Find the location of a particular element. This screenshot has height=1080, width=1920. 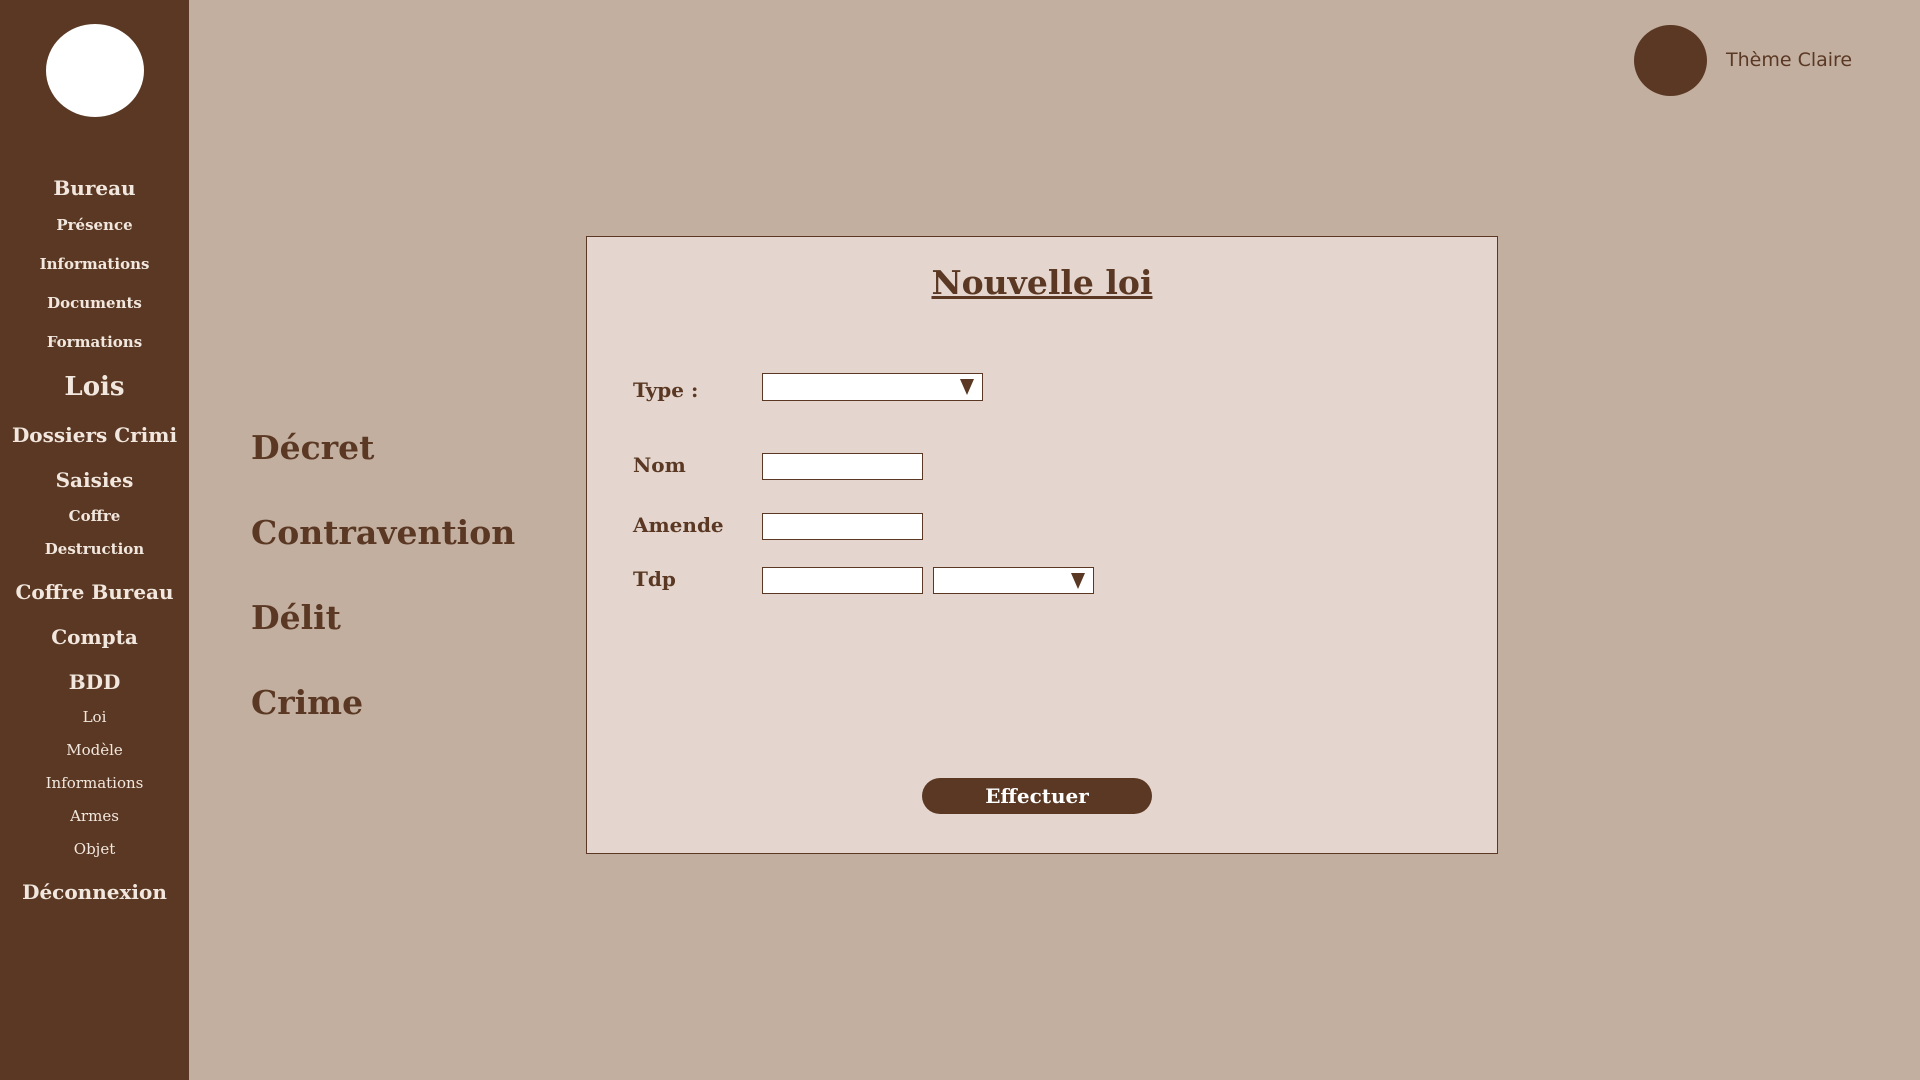

nom-field is located at coordinates (842, 466).